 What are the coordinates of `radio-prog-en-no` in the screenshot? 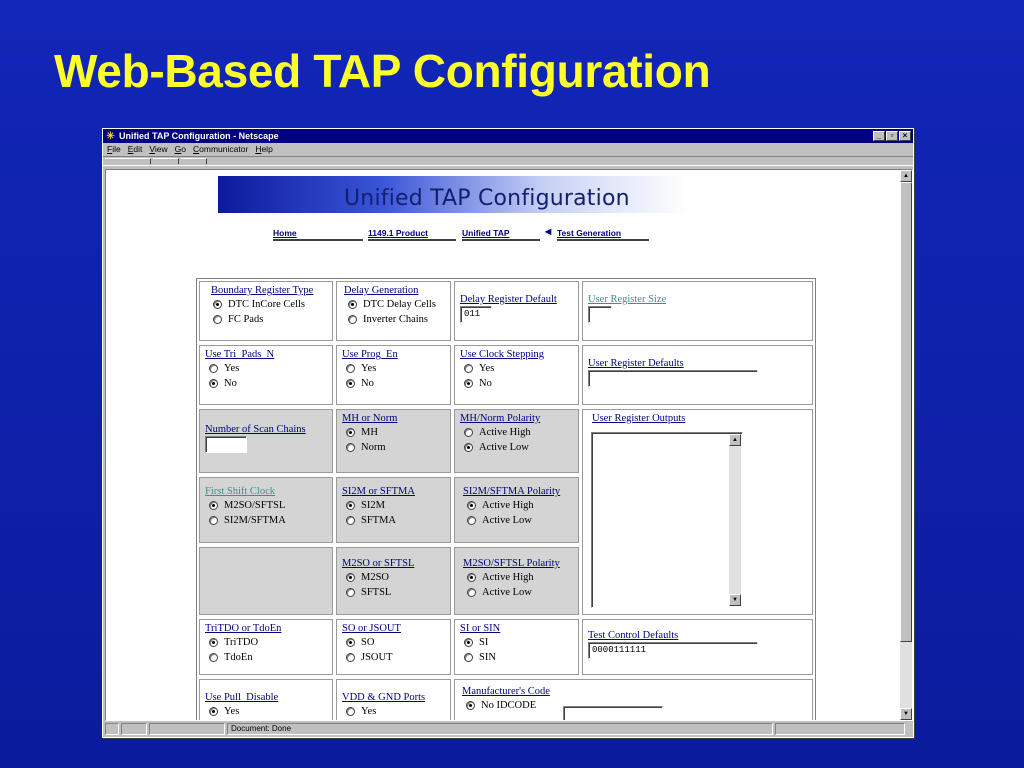 It's located at (350, 383).